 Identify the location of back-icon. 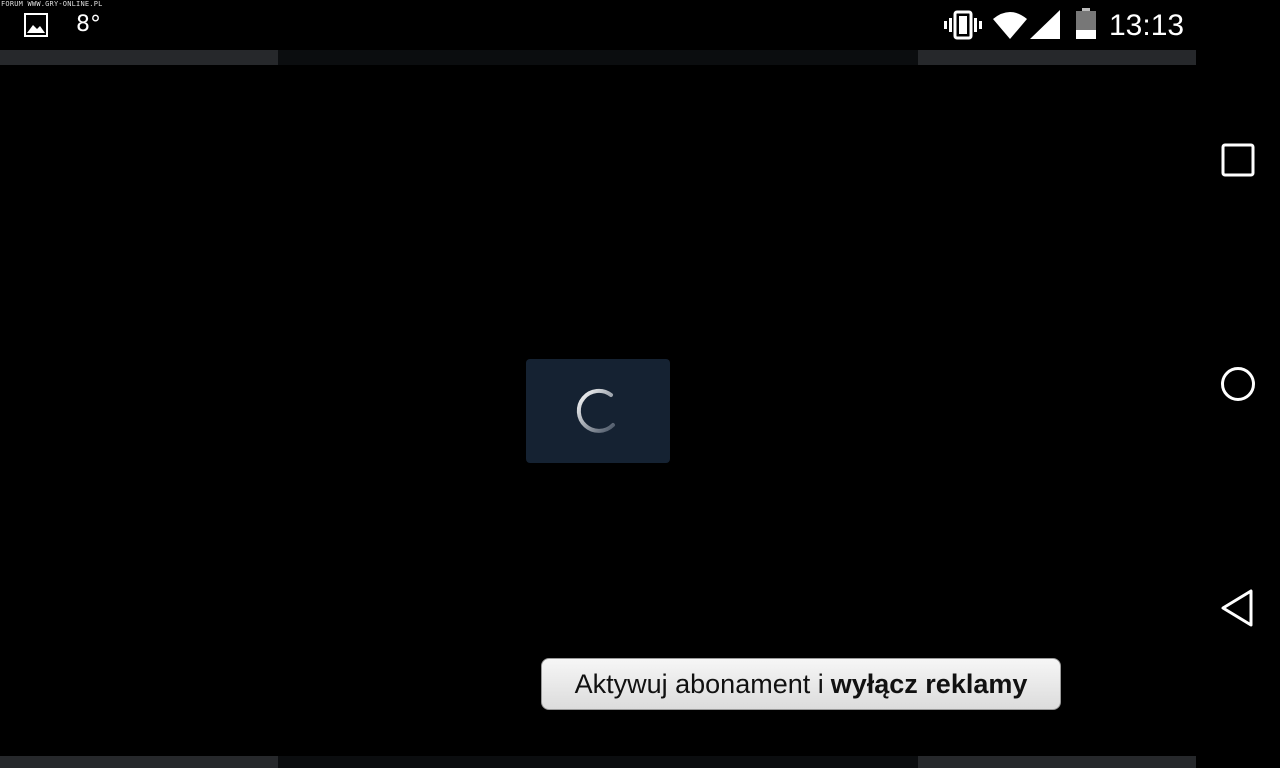
(1238, 608).